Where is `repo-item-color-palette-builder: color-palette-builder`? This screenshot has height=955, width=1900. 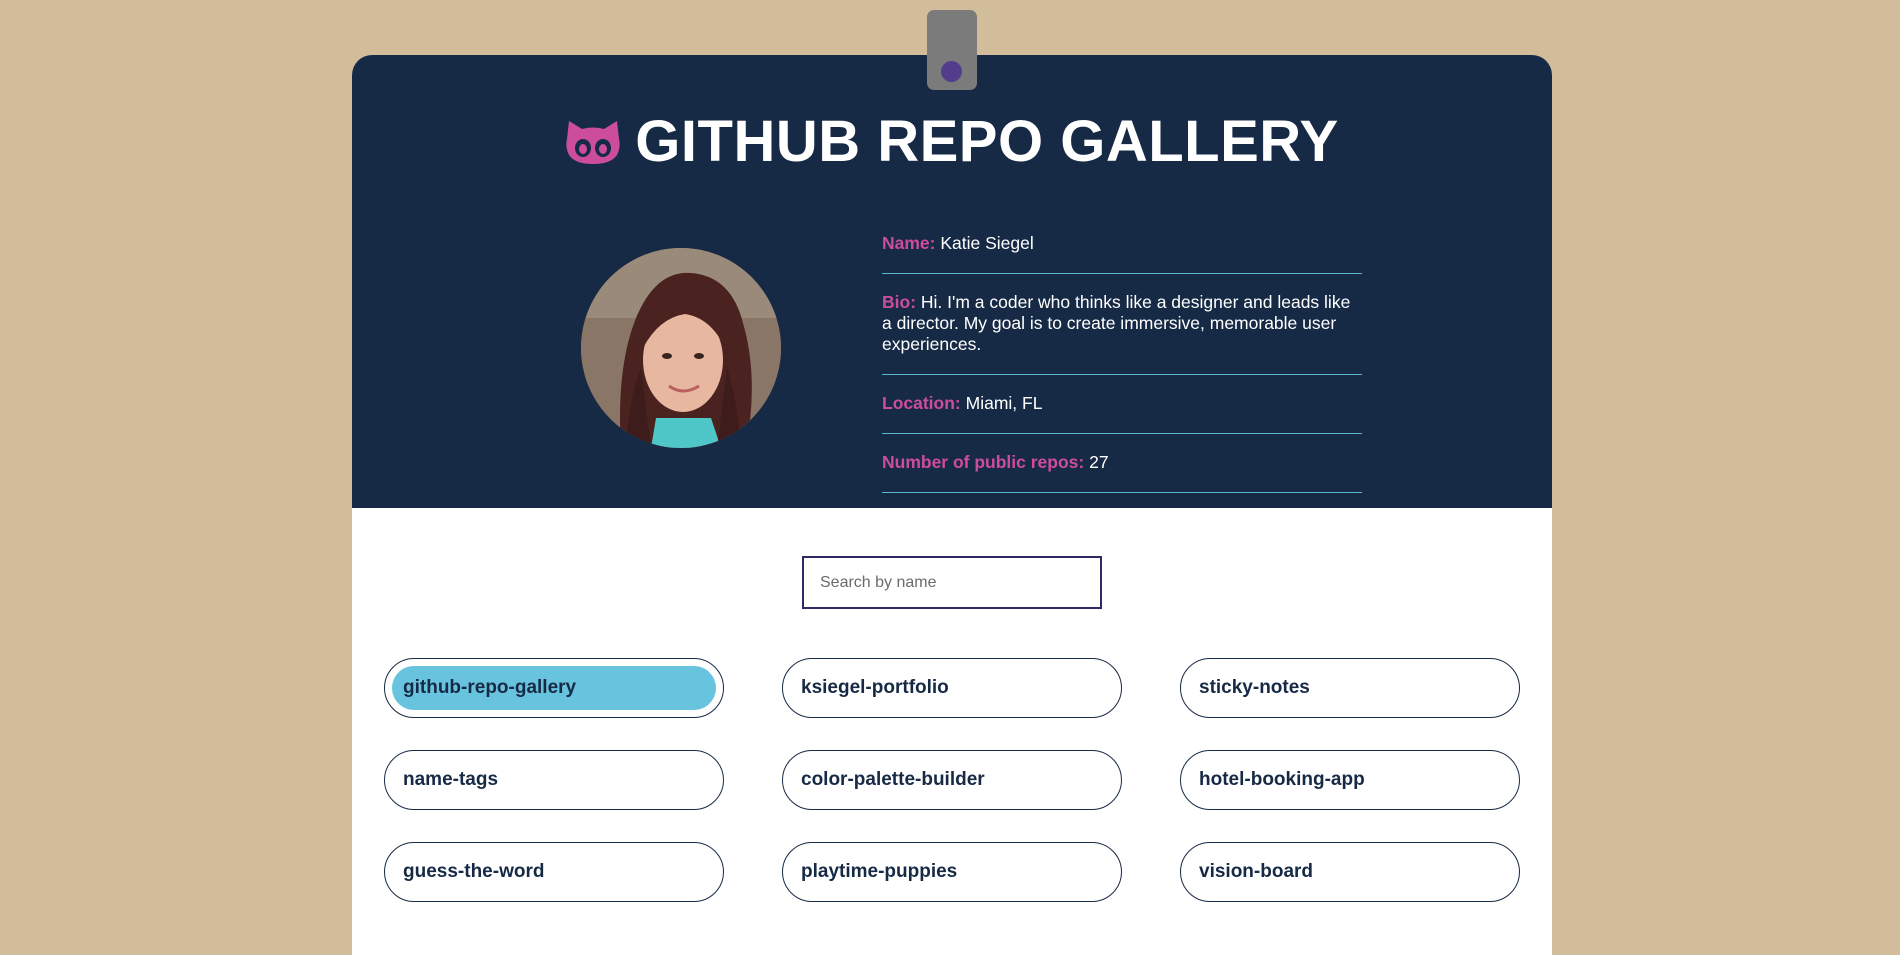
repo-item-color-palette-builder: color-palette-builder is located at coordinates (952, 780).